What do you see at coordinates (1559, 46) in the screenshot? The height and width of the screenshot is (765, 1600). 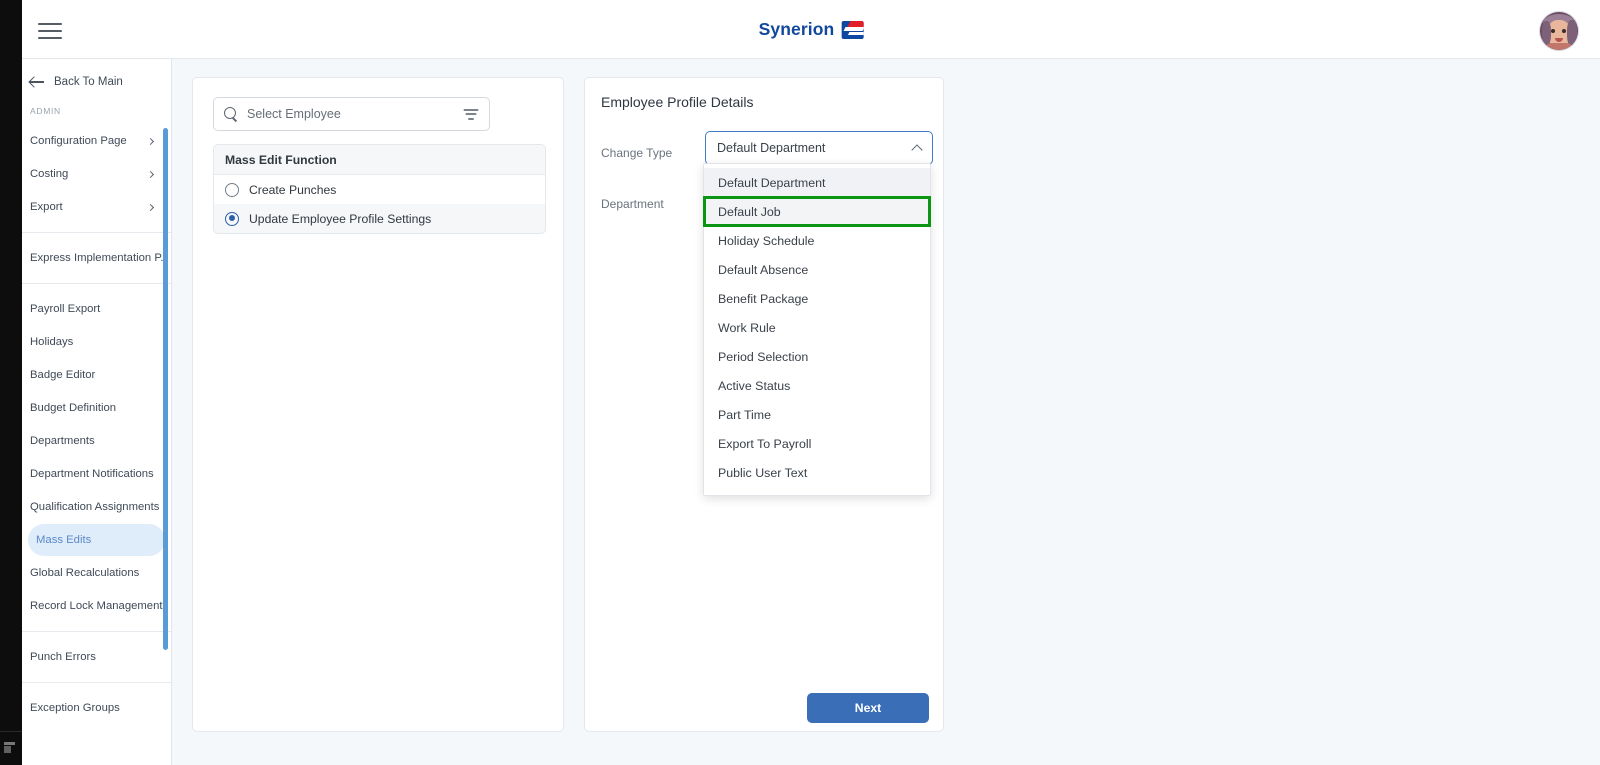 I see `avatar-torso` at bounding box center [1559, 46].